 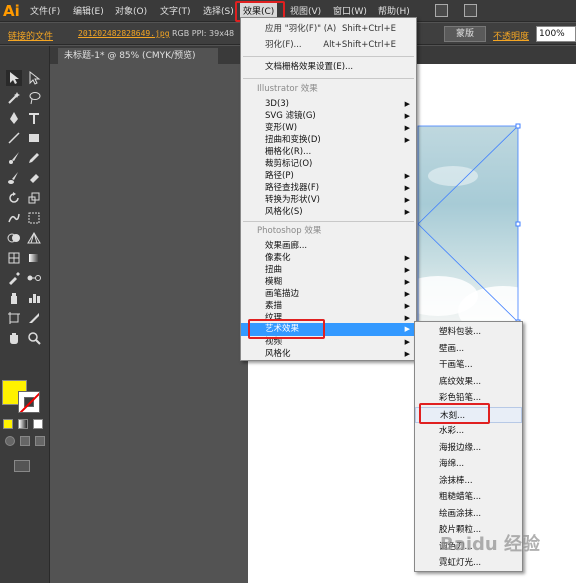 What do you see at coordinates (289, 231) in the screenshot?
I see `photoshop-effects-header: Photoshop 效果` at bounding box center [289, 231].